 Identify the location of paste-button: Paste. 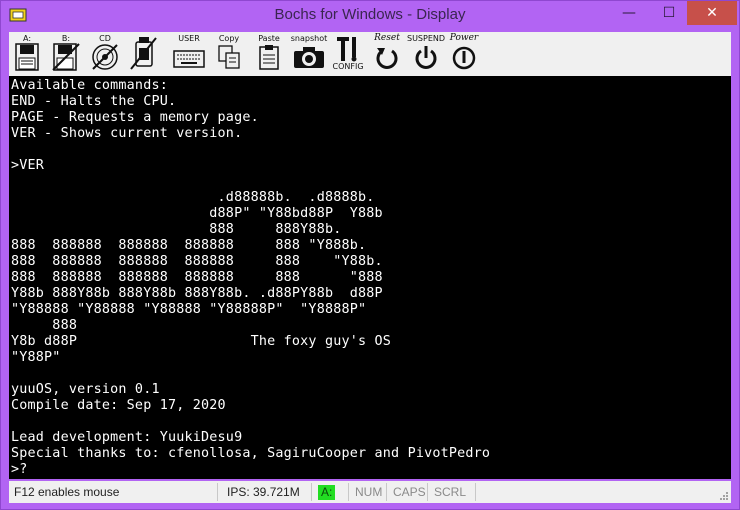
(269, 54).